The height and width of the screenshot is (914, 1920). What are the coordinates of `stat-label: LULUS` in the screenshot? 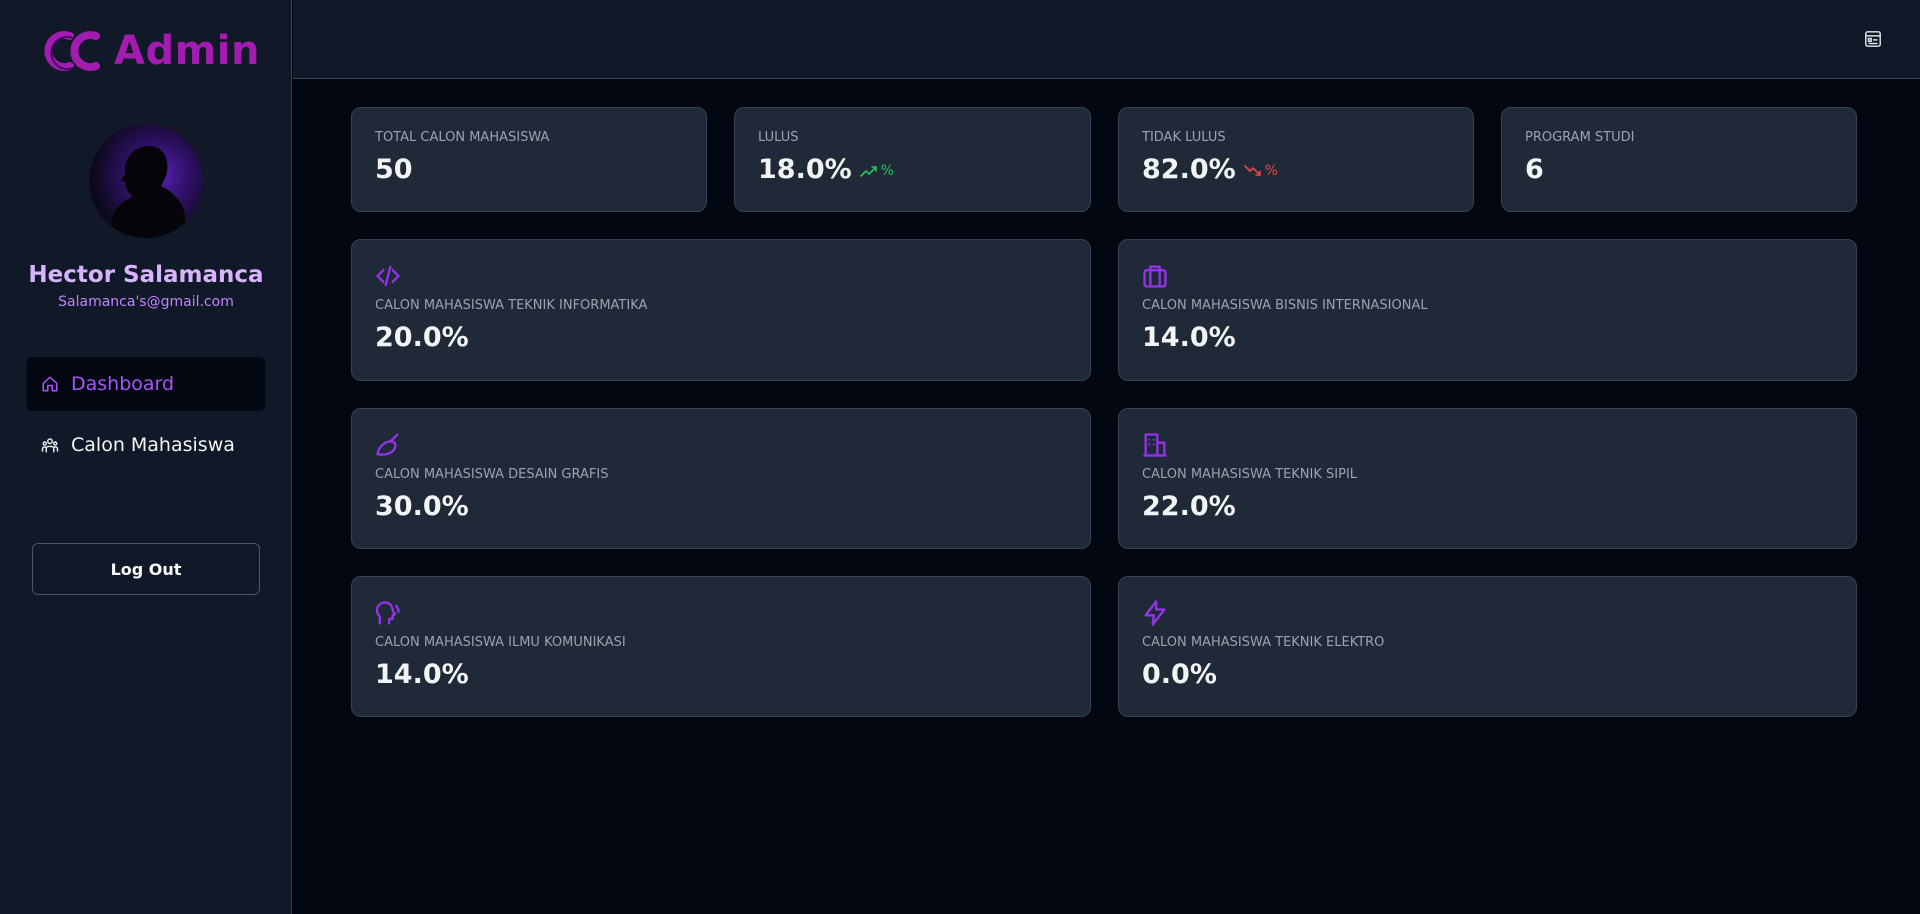 It's located at (778, 137).